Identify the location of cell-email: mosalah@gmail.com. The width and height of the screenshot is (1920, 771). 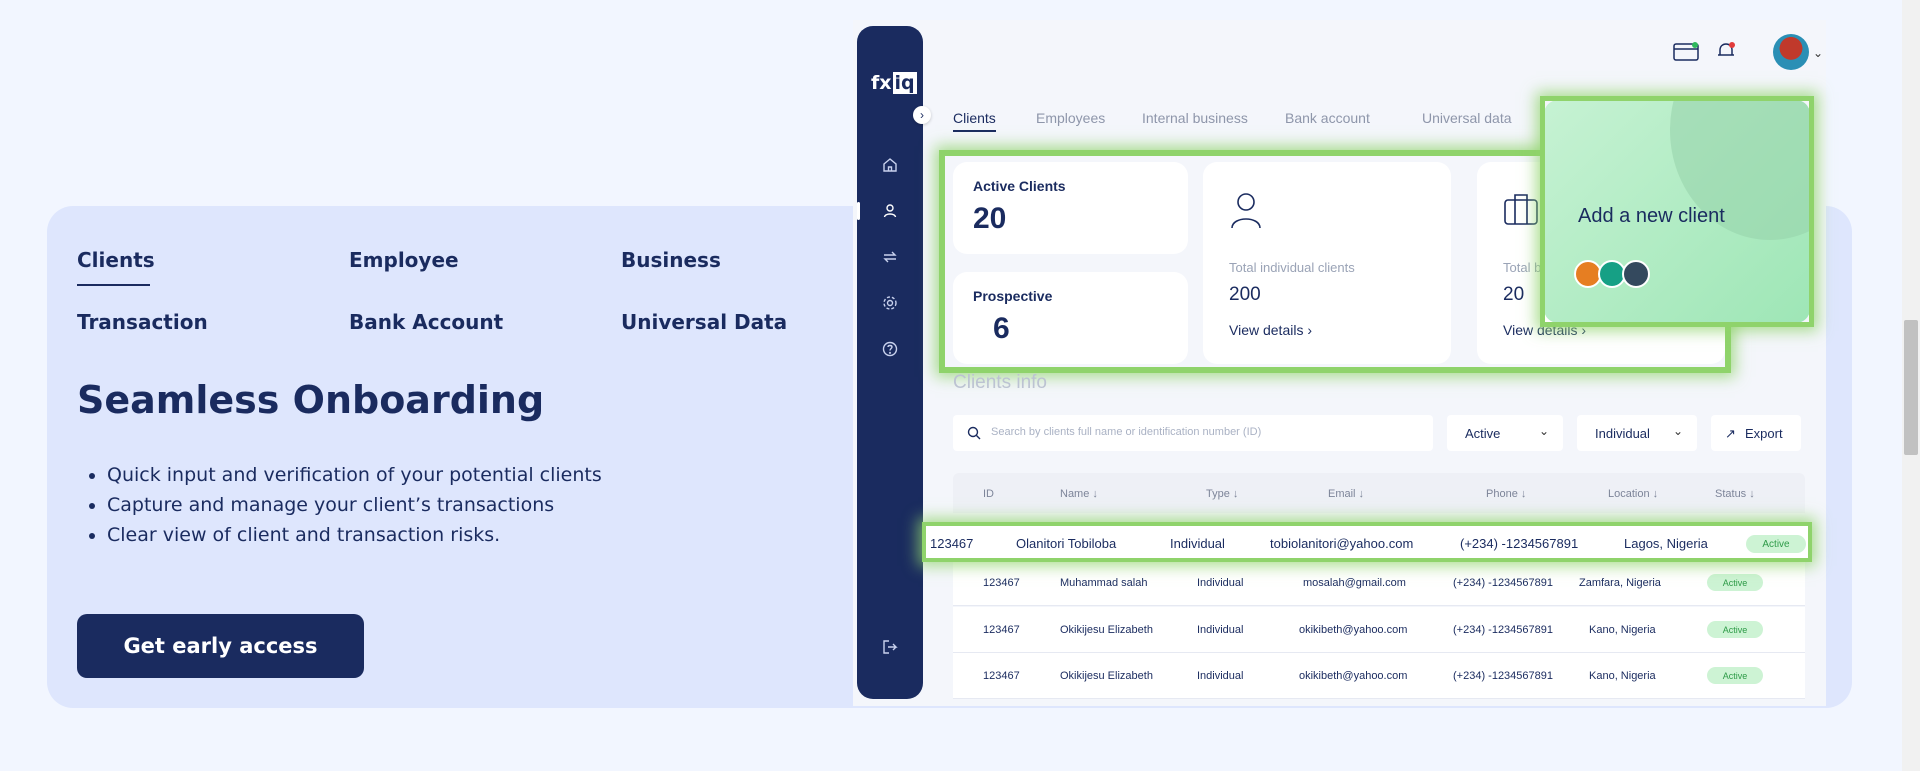
(1354, 583).